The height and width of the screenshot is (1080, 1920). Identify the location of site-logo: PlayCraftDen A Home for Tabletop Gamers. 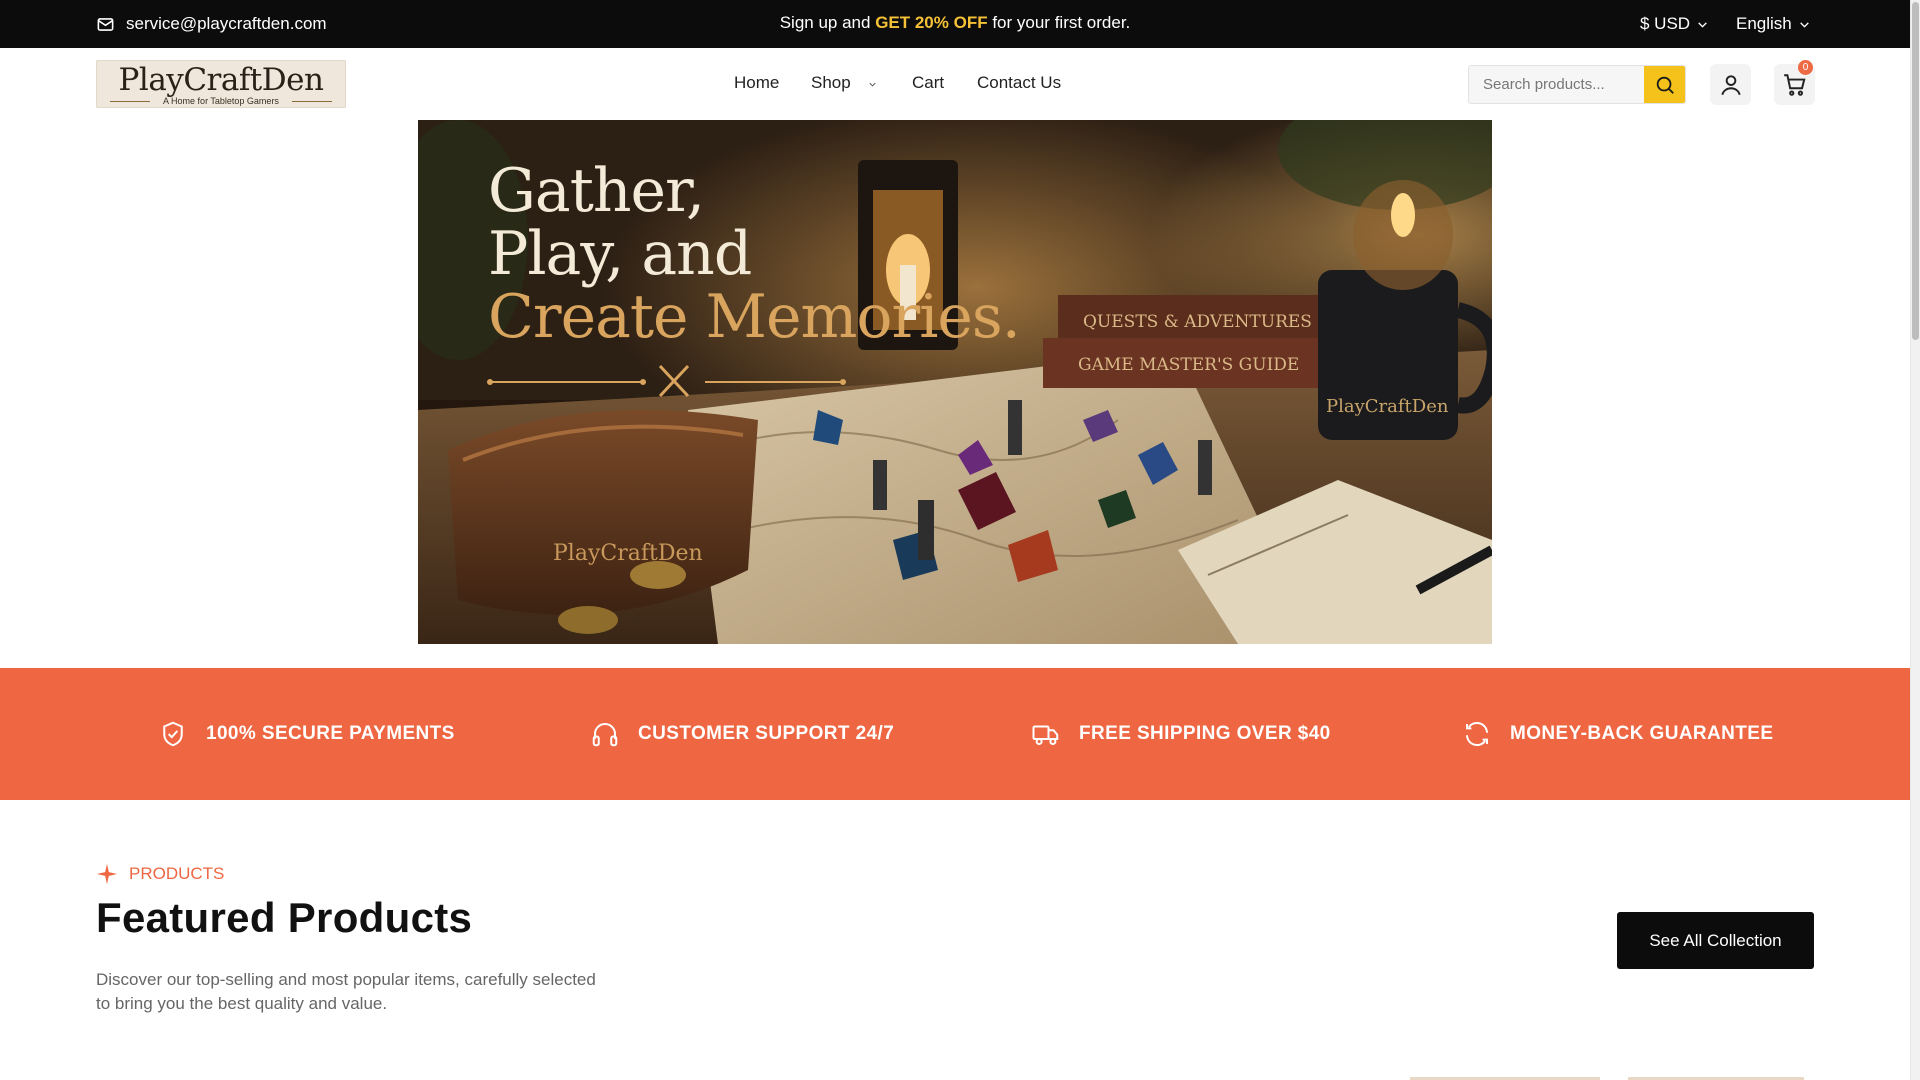
(221, 84).